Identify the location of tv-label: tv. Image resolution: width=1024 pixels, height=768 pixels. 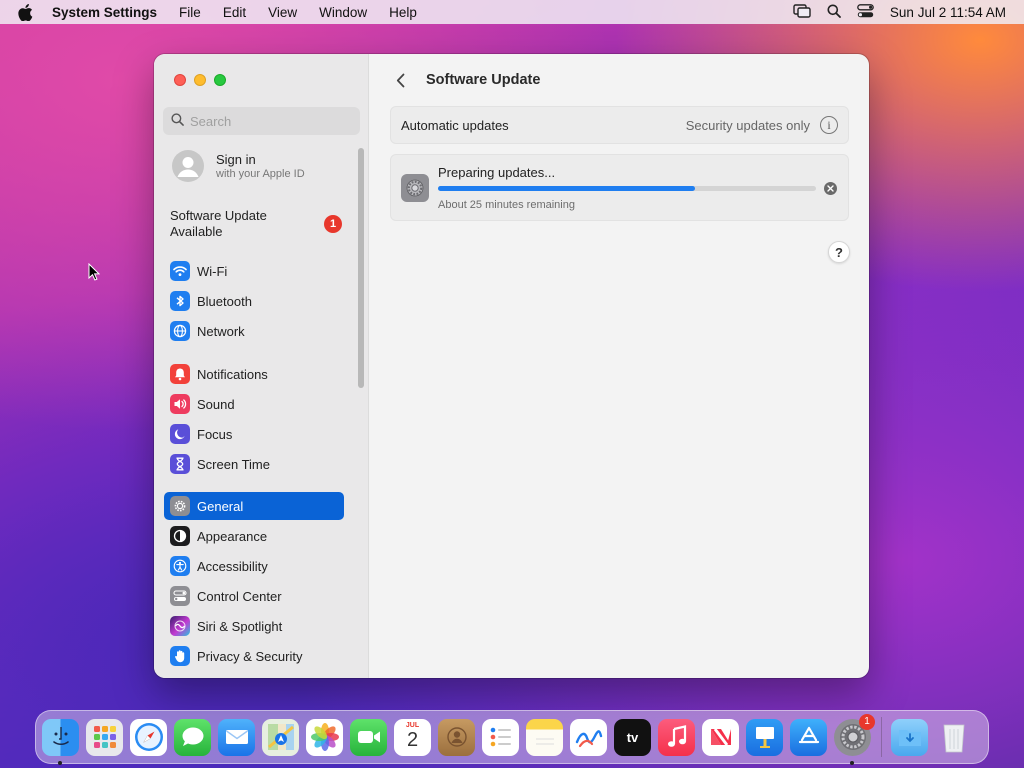
(632, 737).